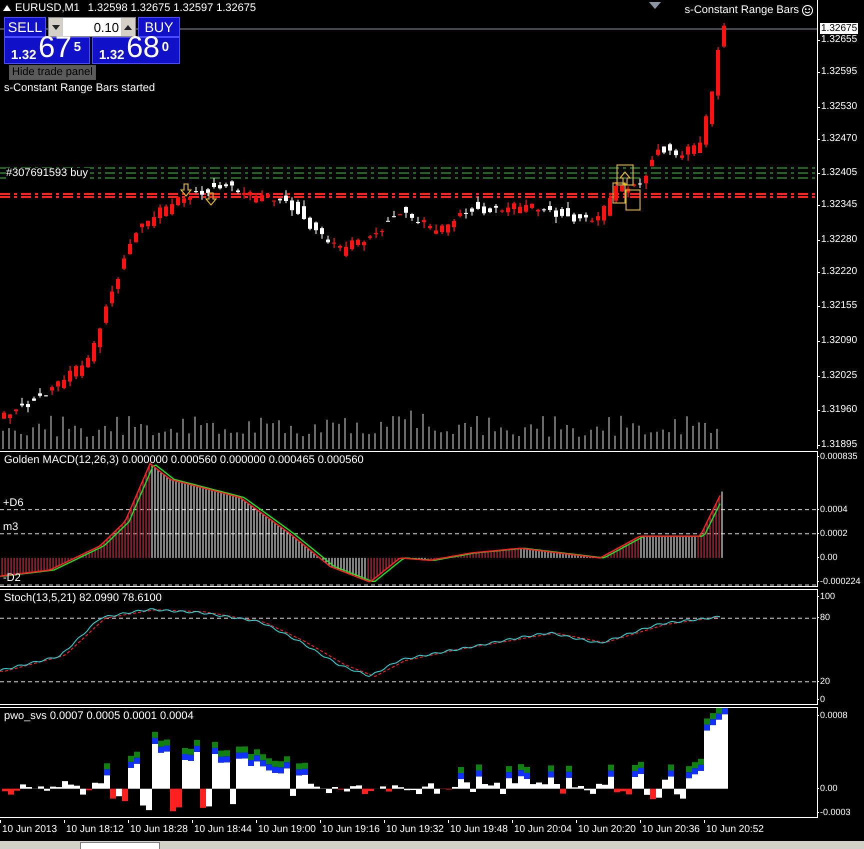 This screenshot has width=864, height=849. Describe the element at coordinates (619, 193) in the screenshot. I see `trade-marker-frame` at that location.